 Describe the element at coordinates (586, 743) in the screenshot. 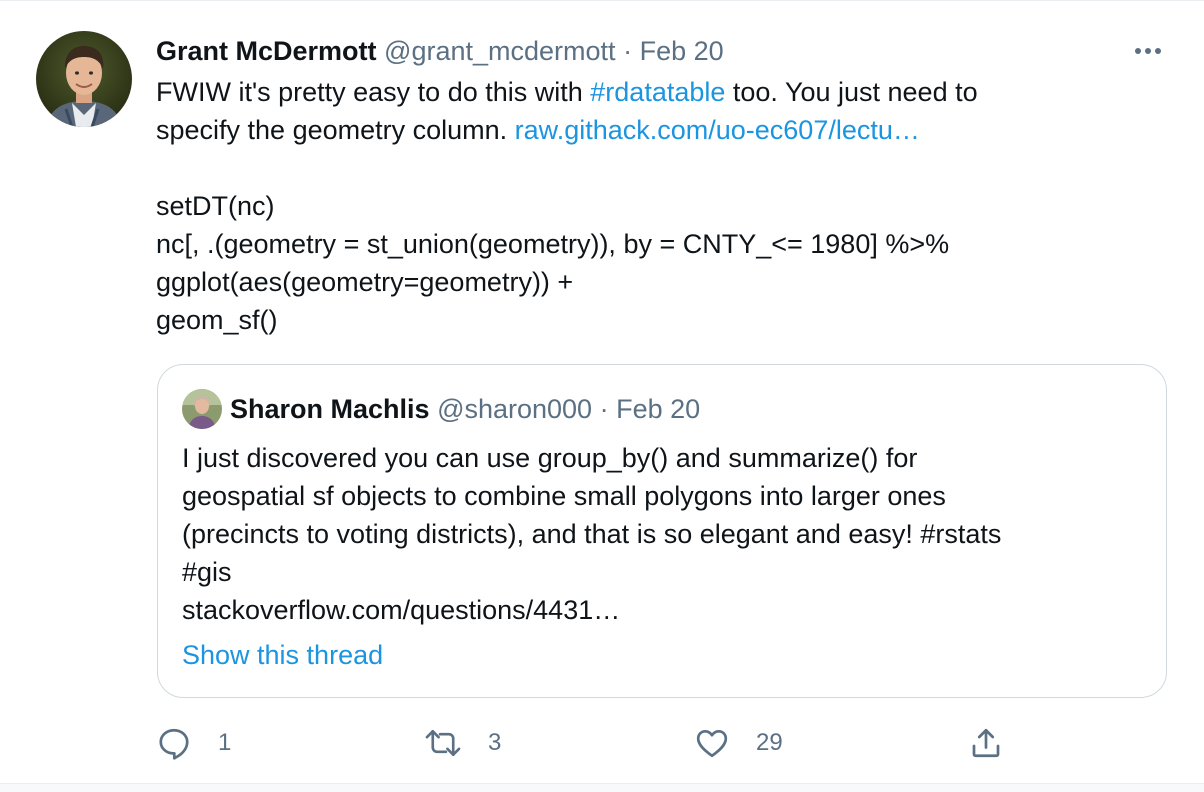

I see `tweet-actions: 1 3 29` at that location.